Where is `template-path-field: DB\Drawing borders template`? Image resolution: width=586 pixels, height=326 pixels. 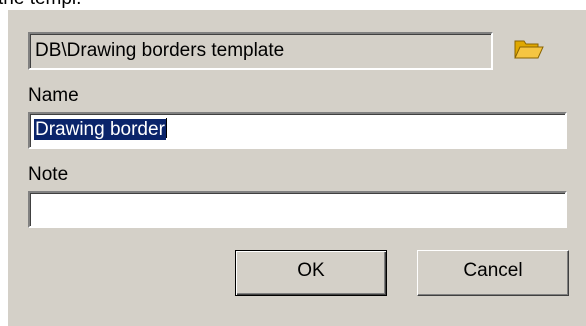 template-path-field: DB\Drawing borders template is located at coordinates (260, 51).